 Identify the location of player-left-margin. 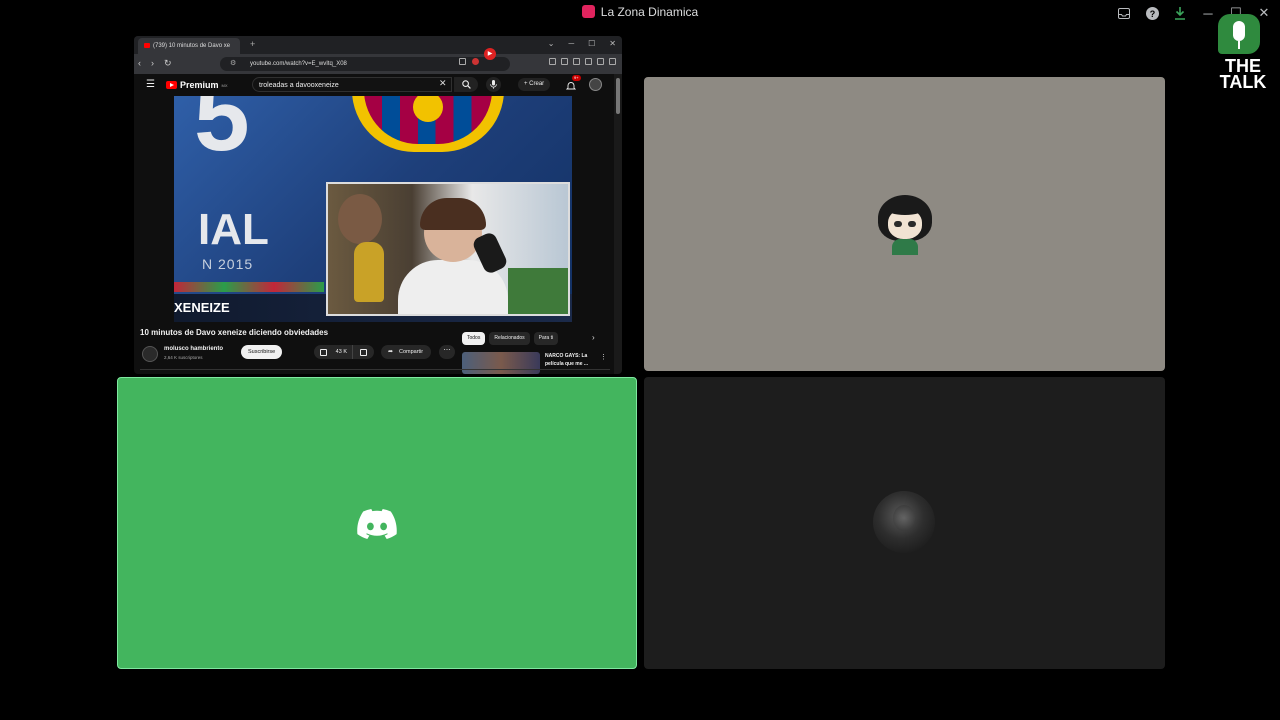
(154, 209).